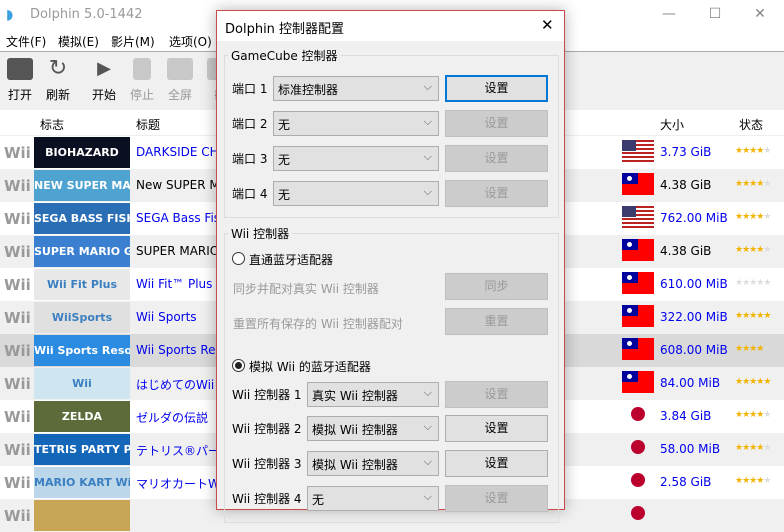 The width and height of the screenshot is (784, 532). What do you see at coordinates (694, 284) in the screenshot?
I see `game-size: 610.00 MiB` at bounding box center [694, 284].